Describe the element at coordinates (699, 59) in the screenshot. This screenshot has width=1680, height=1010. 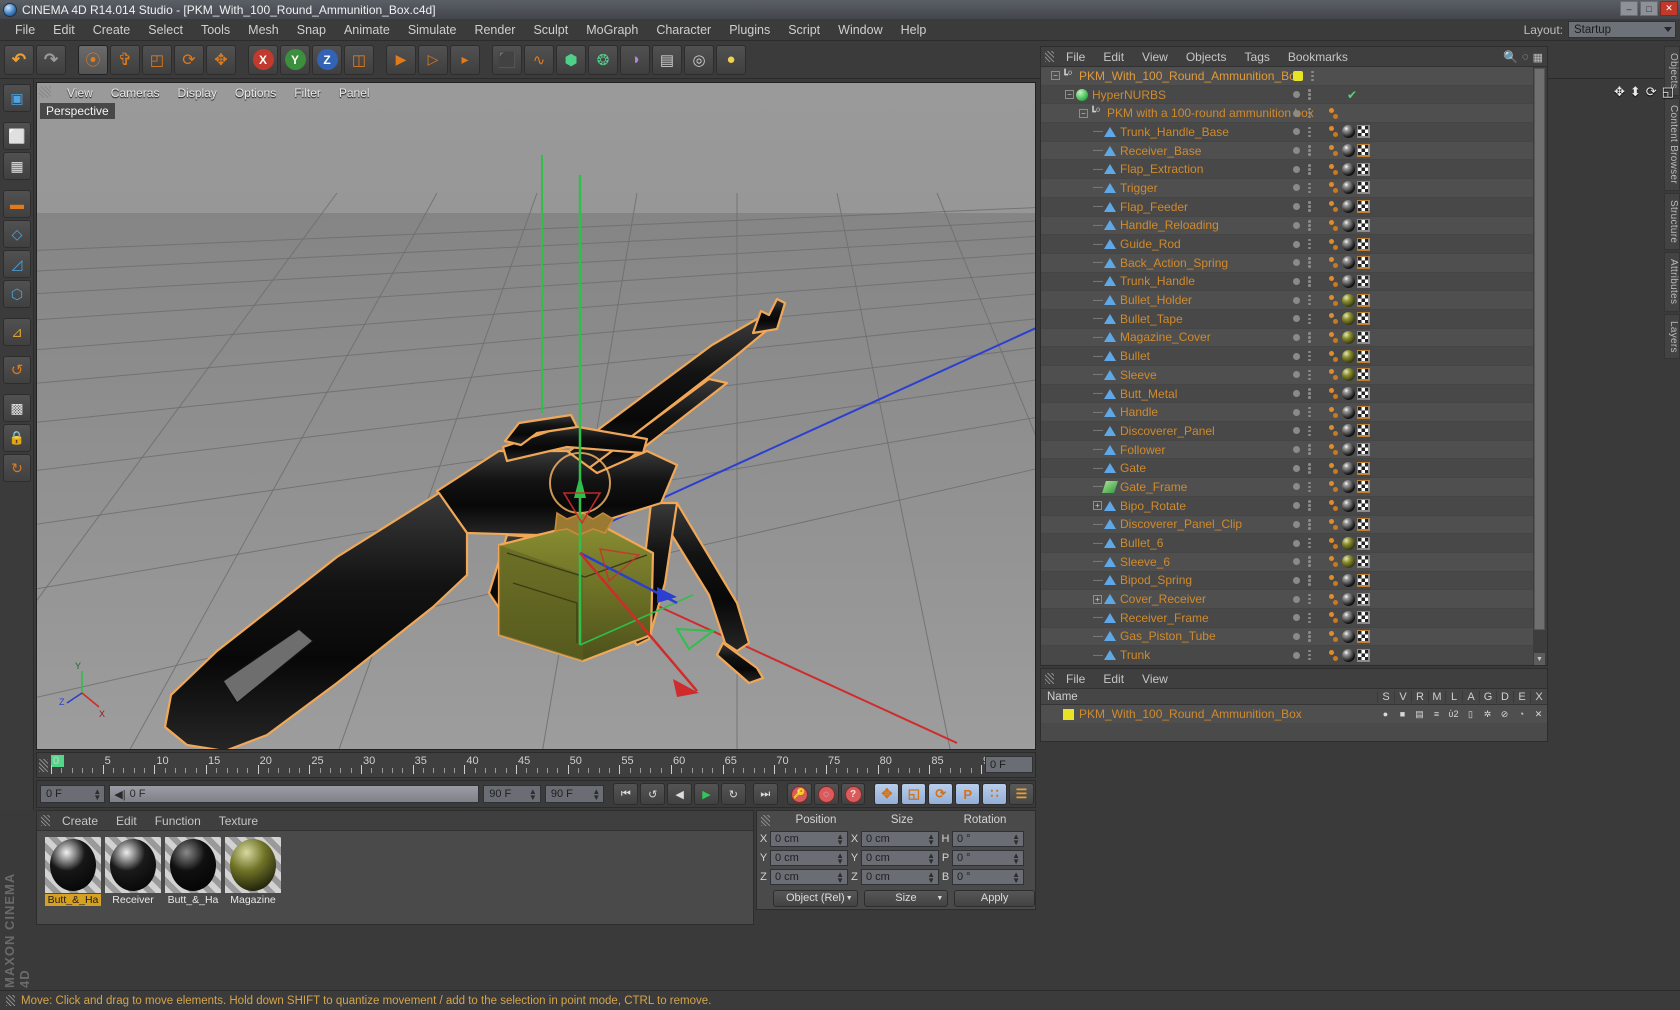
I see `camera-button: ◎` at that location.